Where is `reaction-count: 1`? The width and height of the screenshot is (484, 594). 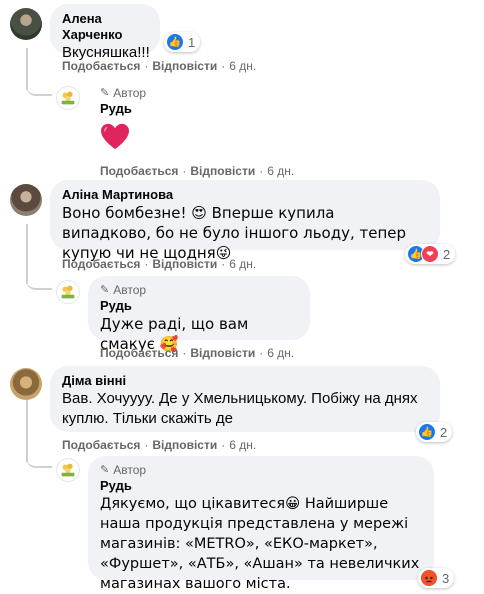 reaction-count: 1 is located at coordinates (192, 42).